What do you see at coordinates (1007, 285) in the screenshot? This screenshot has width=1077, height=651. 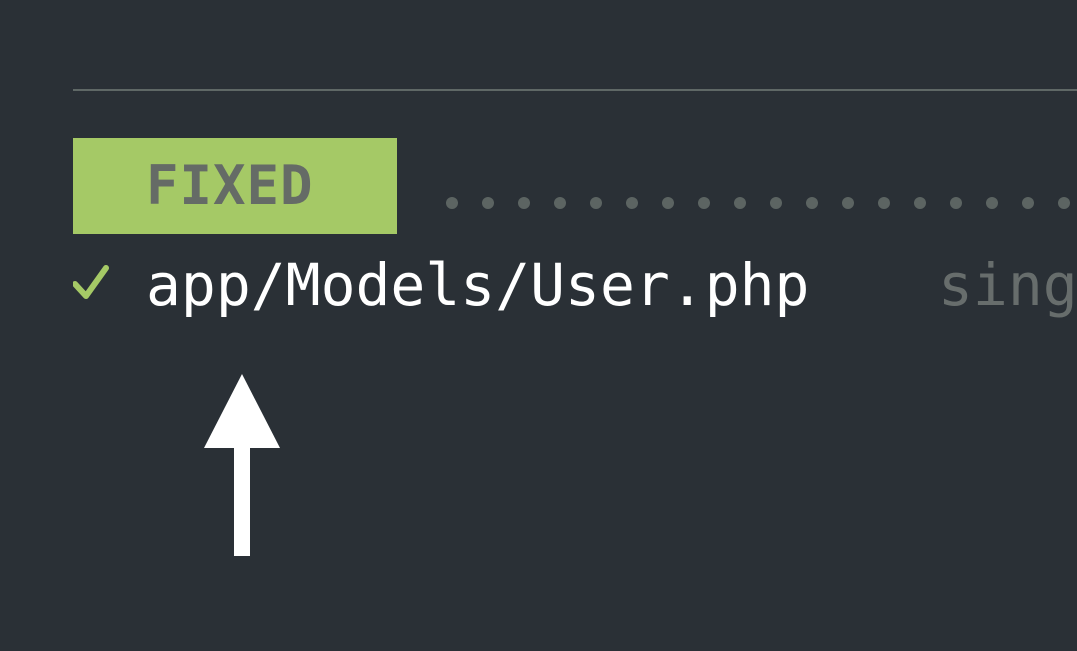 I see `rule-name: sing` at bounding box center [1007, 285].